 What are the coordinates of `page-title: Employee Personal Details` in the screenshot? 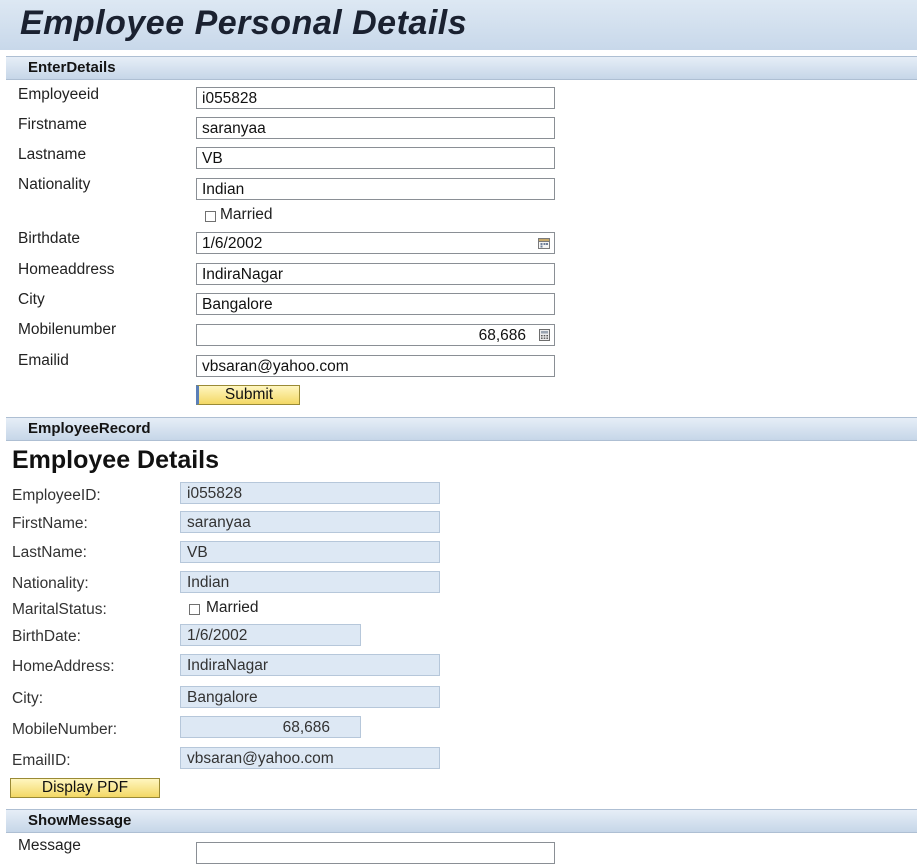 It's located at (244, 23).